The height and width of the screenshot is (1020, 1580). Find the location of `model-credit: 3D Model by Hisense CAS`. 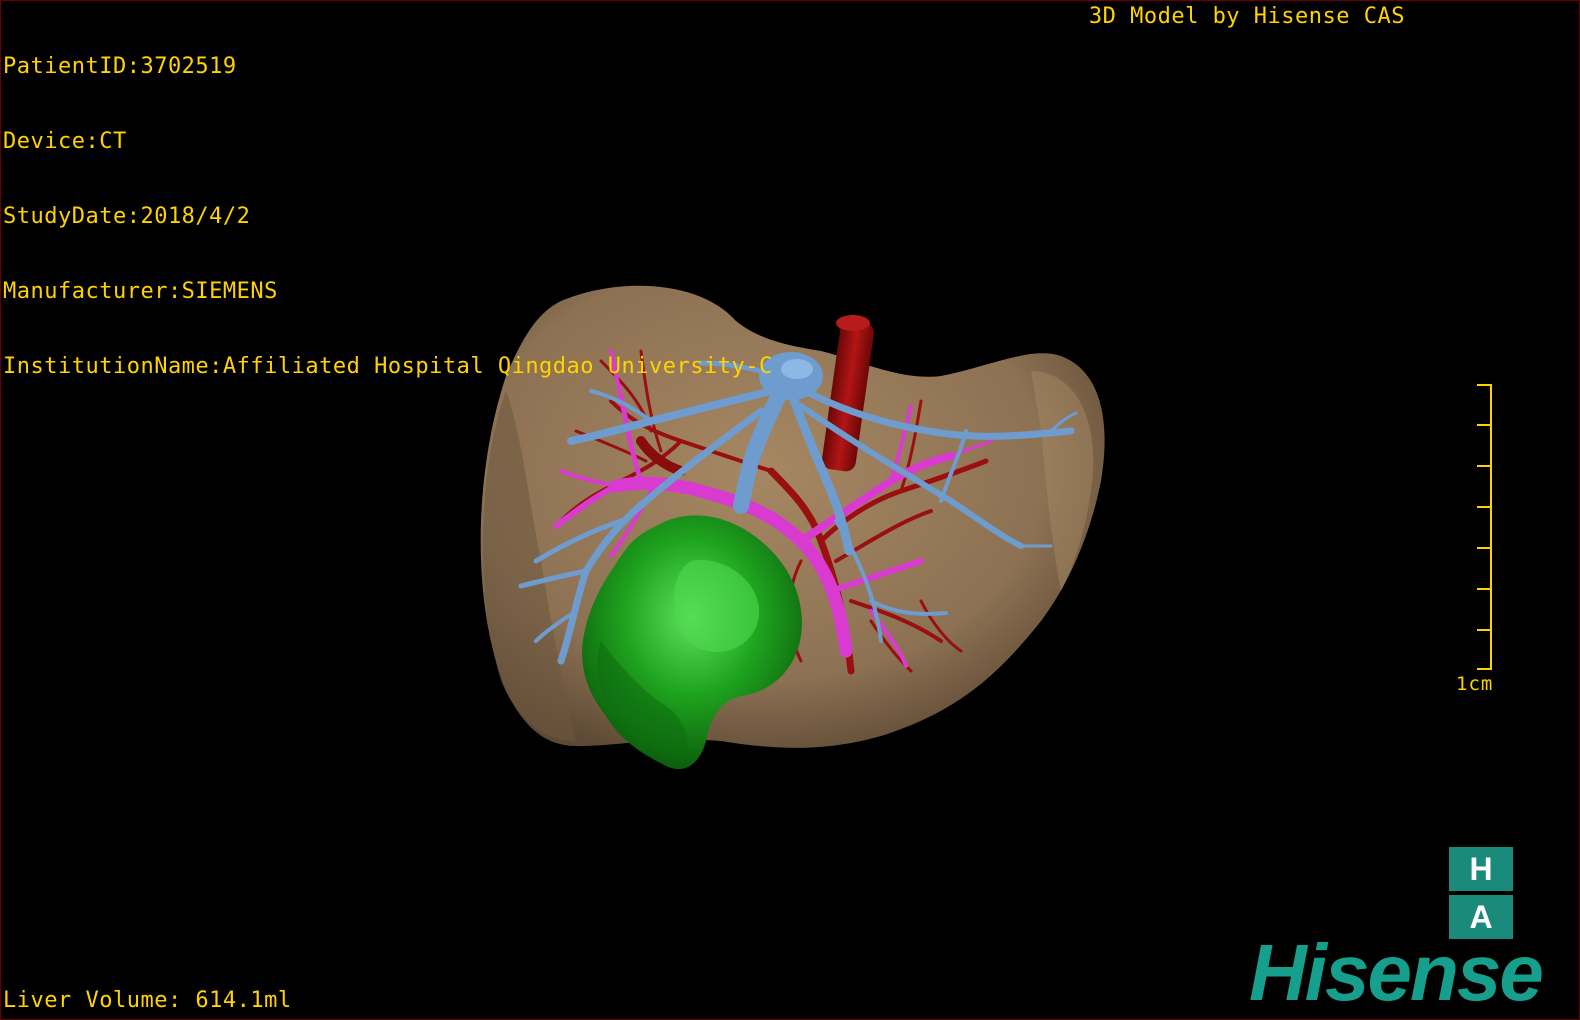

model-credit: 3D Model by Hisense CAS is located at coordinates (1246, 16).